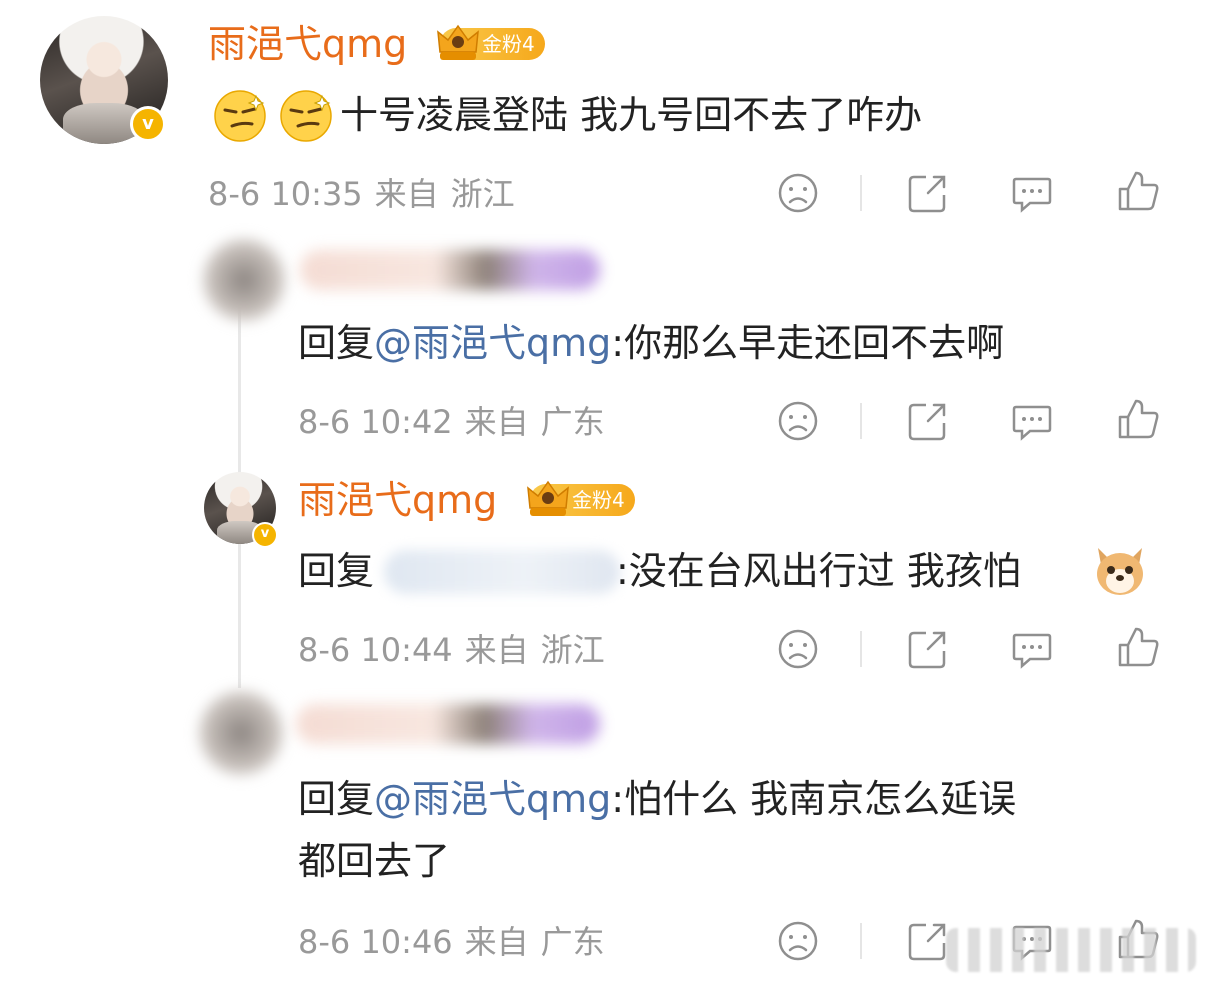 The height and width of the screenshot is (986, 1206). What do you see at coordinates (631, 115) in the screenshot?
I see `comment-text: 十号凌晨登陆 我九号回不去了咋办` at bounding box center [631, 115].